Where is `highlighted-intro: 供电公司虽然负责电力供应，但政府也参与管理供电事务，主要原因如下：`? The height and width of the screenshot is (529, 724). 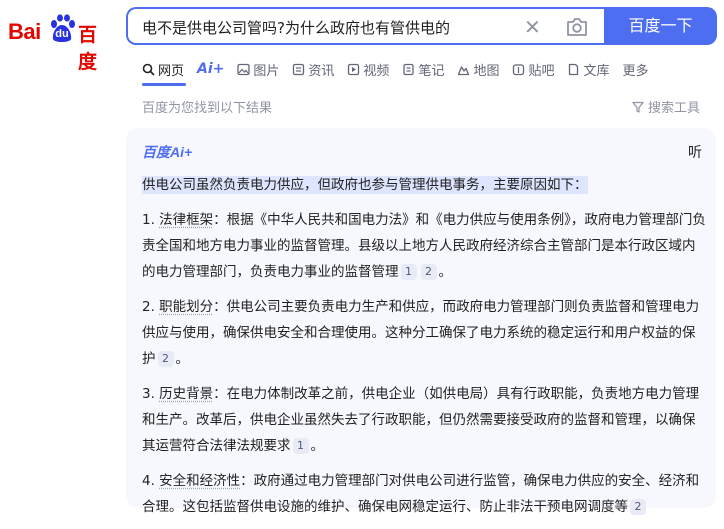 highlighted-intro: 供电公司虽然负责电力供应，但政府也参与管理供电事务，主要原因如下： is located at coordinates (365, 185).